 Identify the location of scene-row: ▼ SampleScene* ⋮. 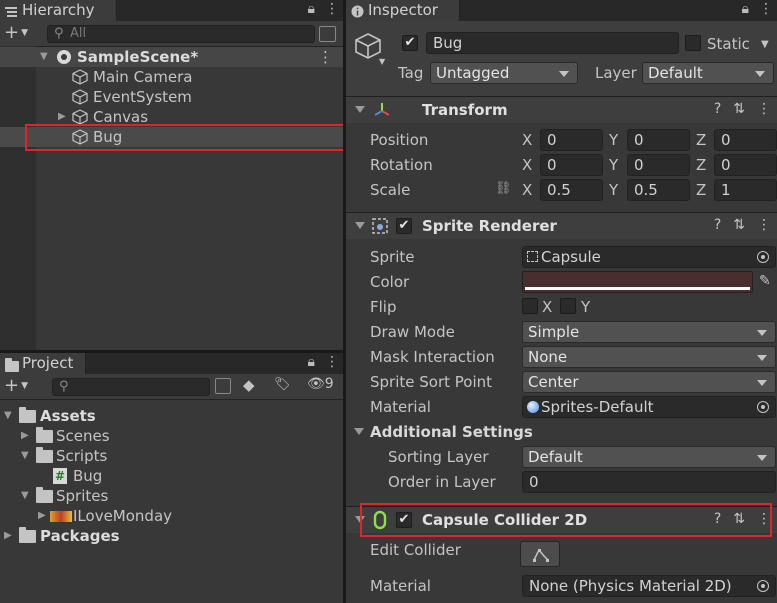
(171, 57).